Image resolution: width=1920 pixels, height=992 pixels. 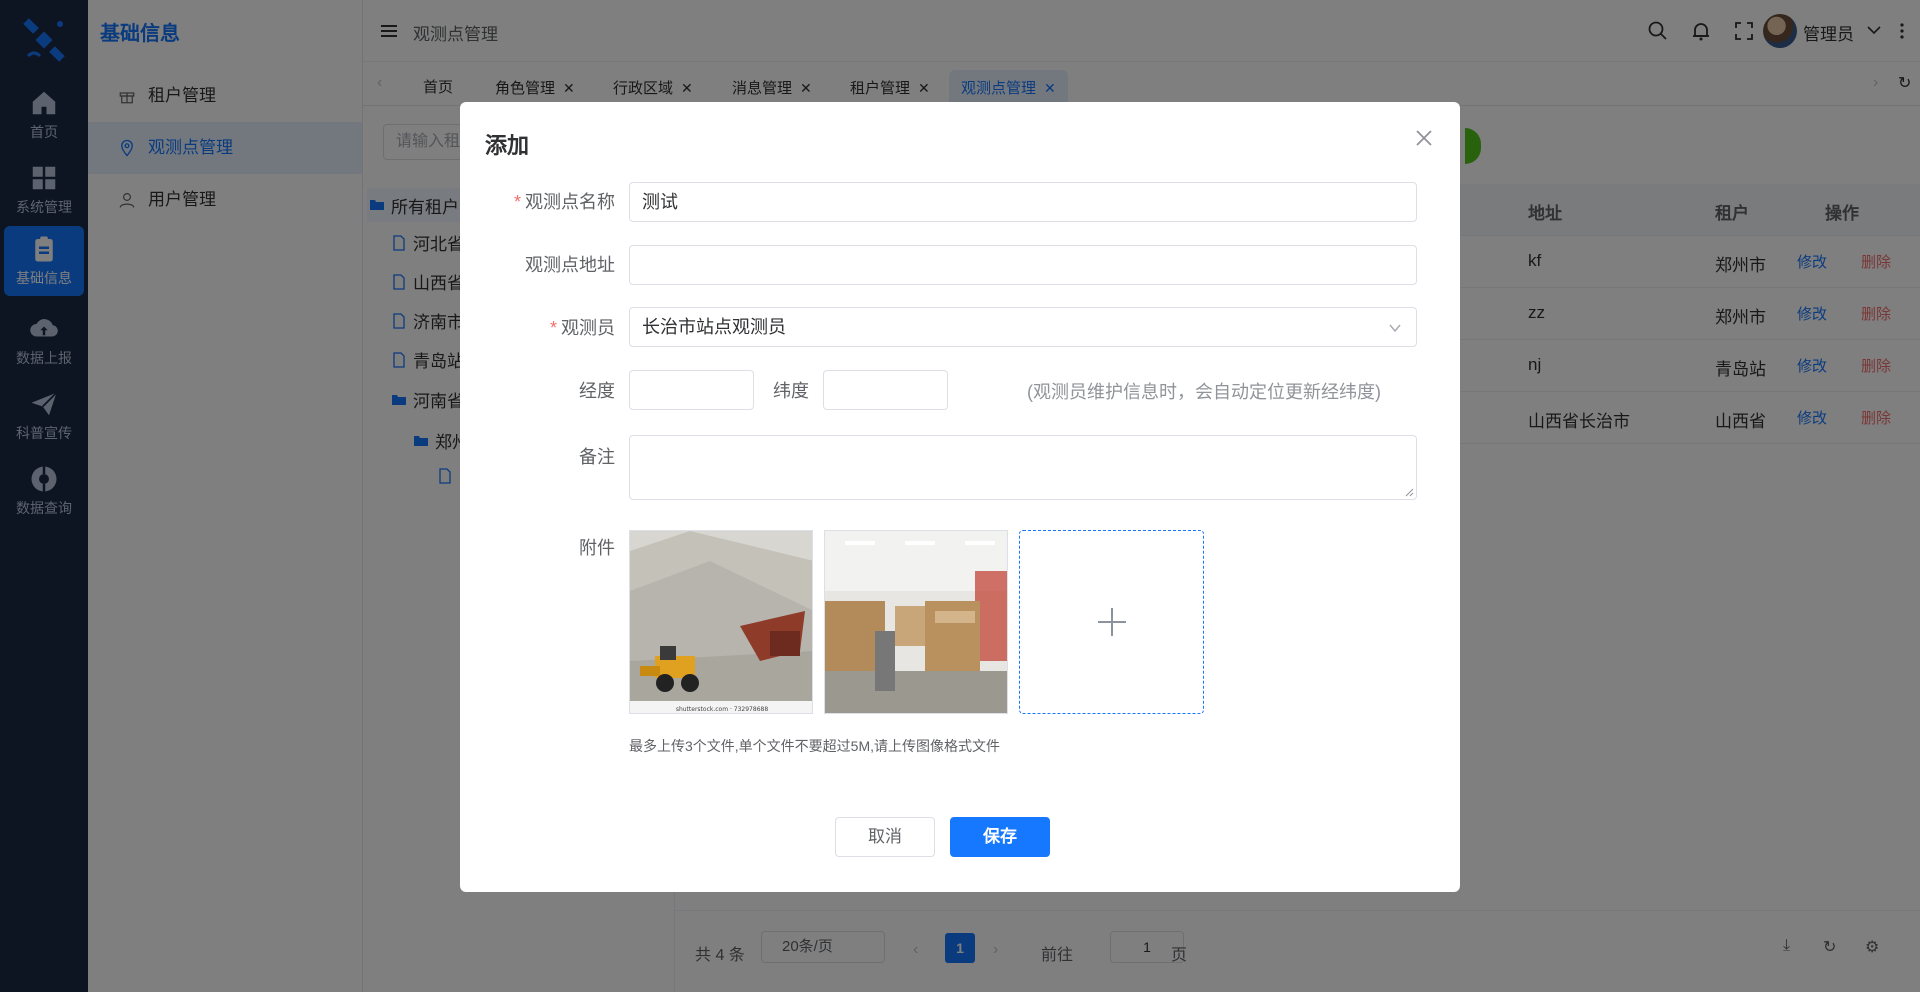 I want to click on close-icon, so click(x=1424, y=138).